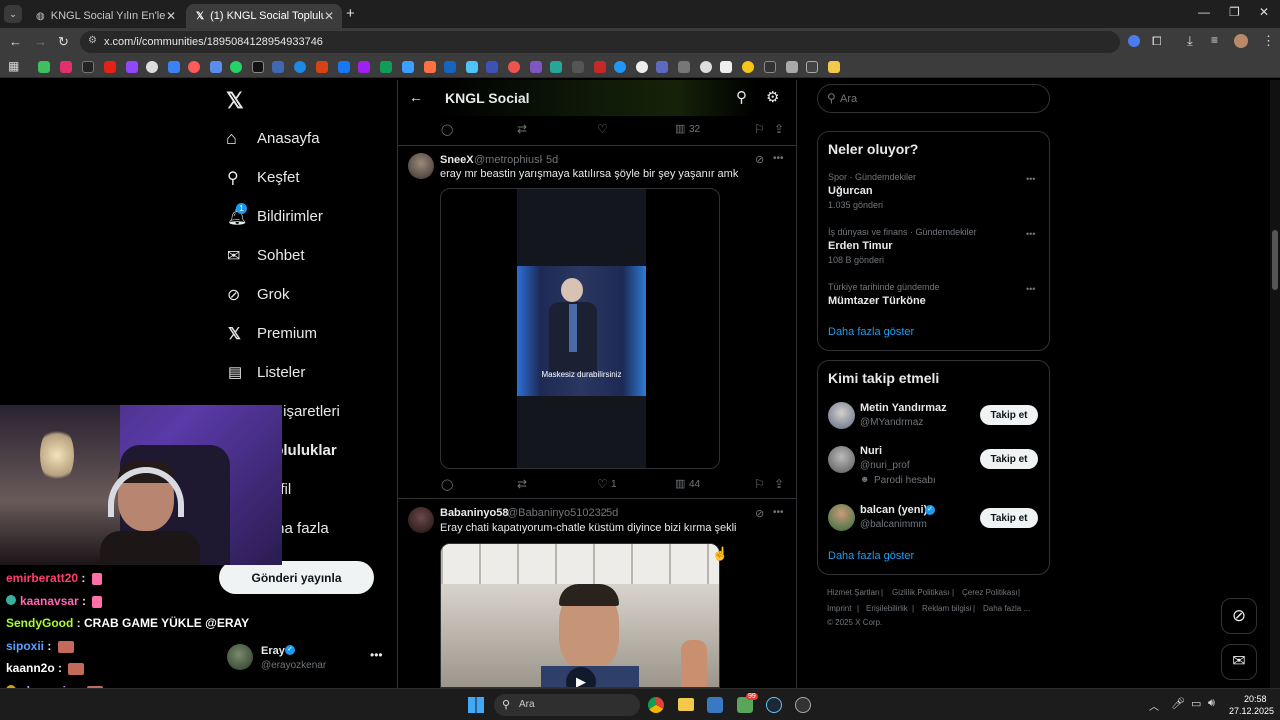 The image size is (1280, 720). What do you see at coordinates (774, 705) in the screenshot?
I see `steam-icon` at bounding box center [774, 705].